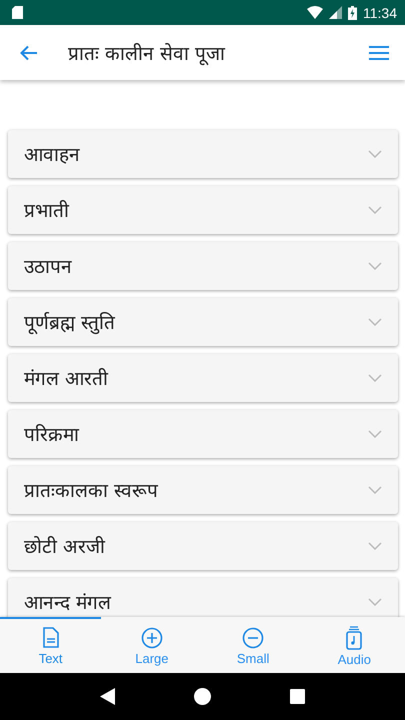 This screenshot has width=405, height=720. I want to click on recents-icon, so click(298, 696).